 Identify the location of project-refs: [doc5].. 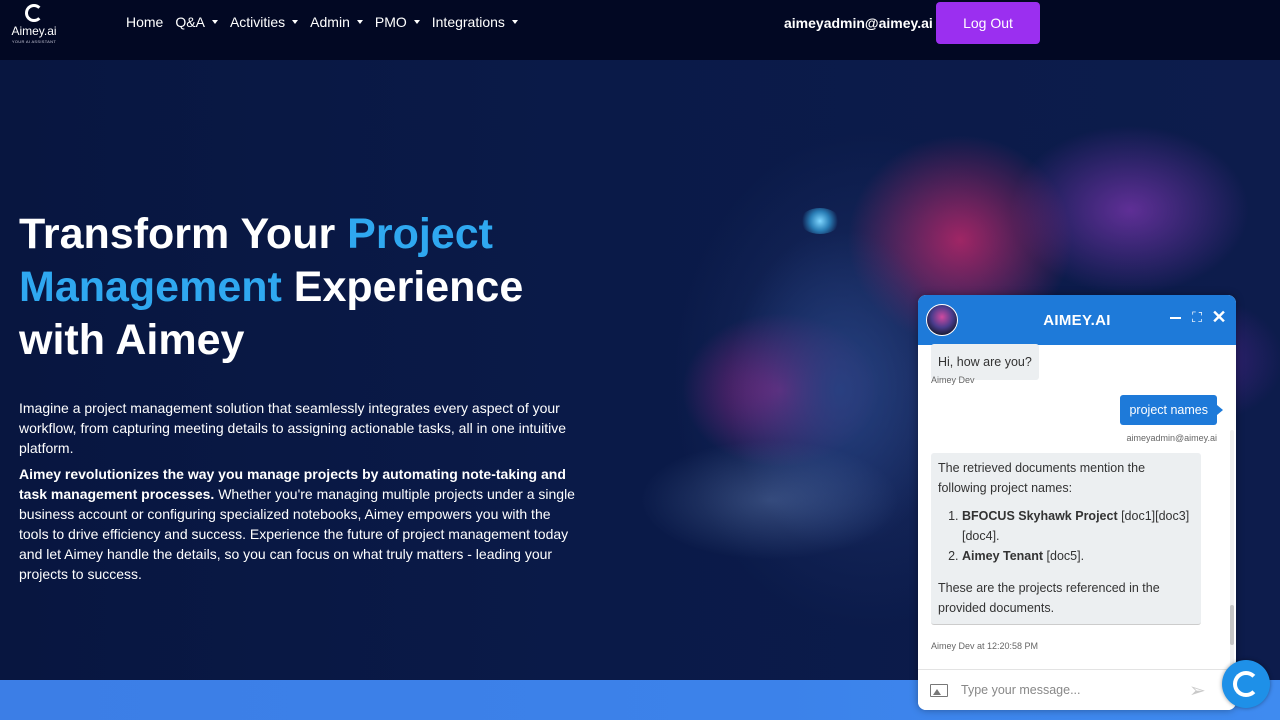
(1064, 556).